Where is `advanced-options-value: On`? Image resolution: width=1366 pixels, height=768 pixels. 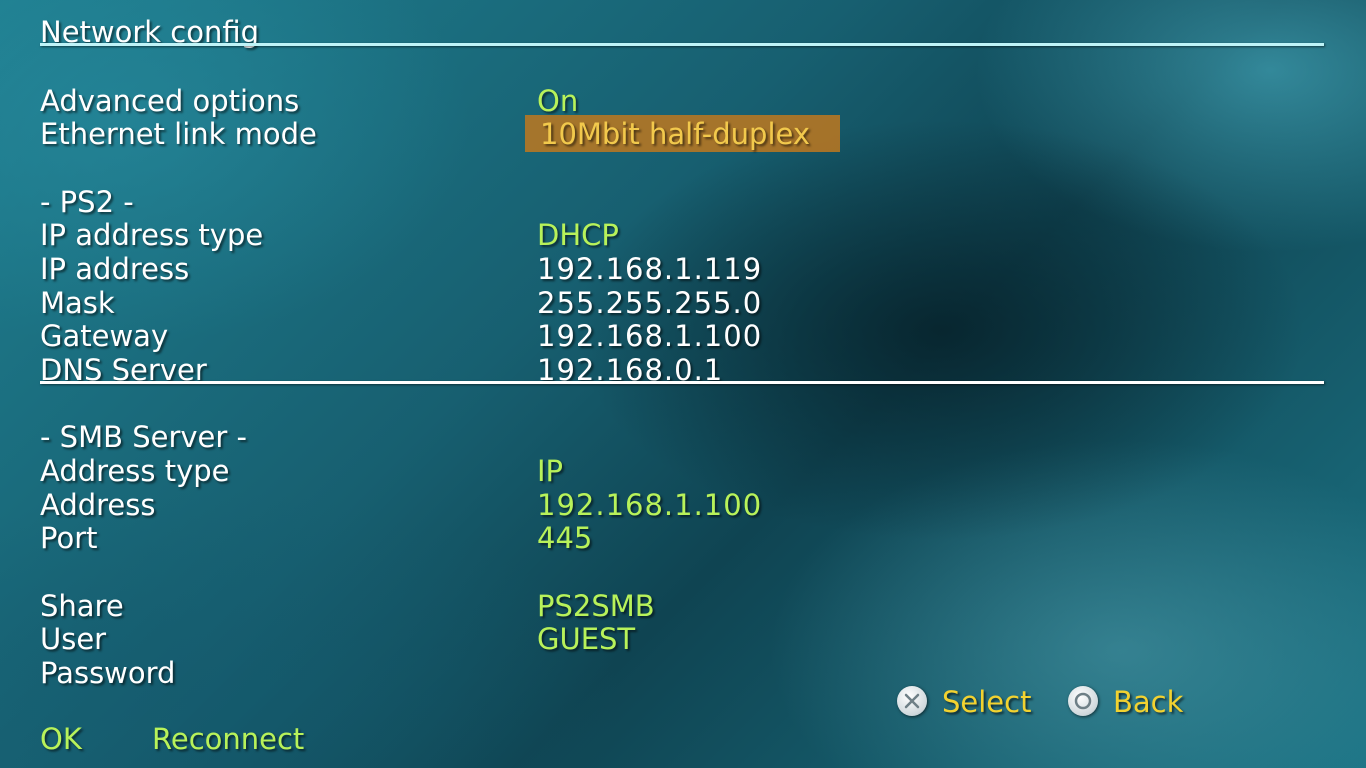 advanced-options-value: On is located at coordinates (557, 101).